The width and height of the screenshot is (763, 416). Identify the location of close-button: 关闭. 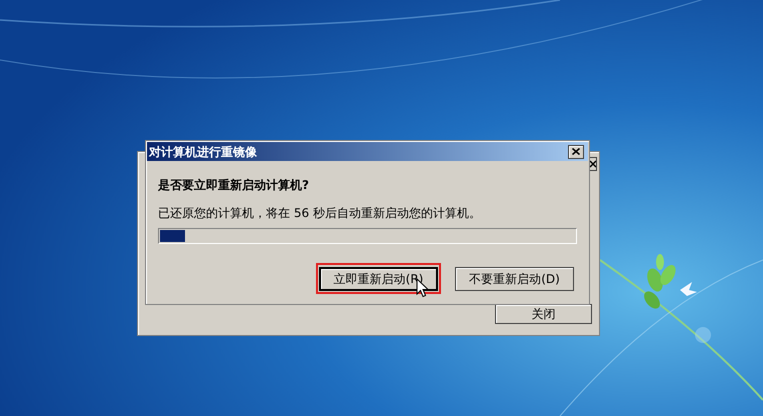
(543, 314).